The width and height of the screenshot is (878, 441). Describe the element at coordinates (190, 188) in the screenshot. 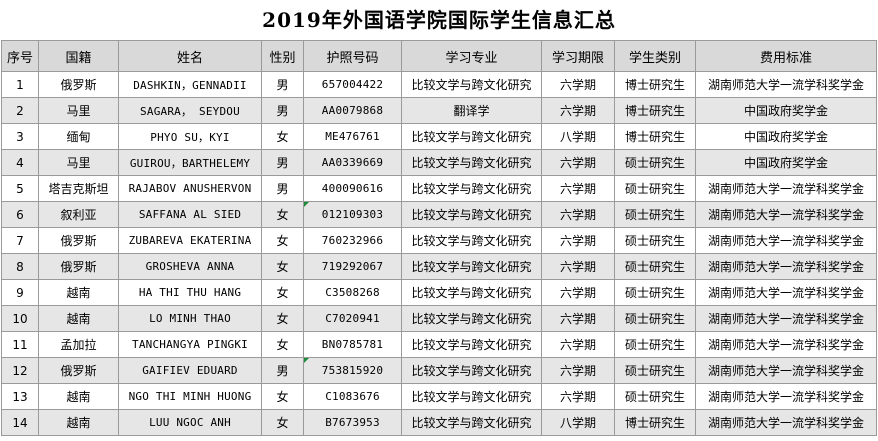

I see `cell-name: RAJABOV ANUSHERVON` at that location.